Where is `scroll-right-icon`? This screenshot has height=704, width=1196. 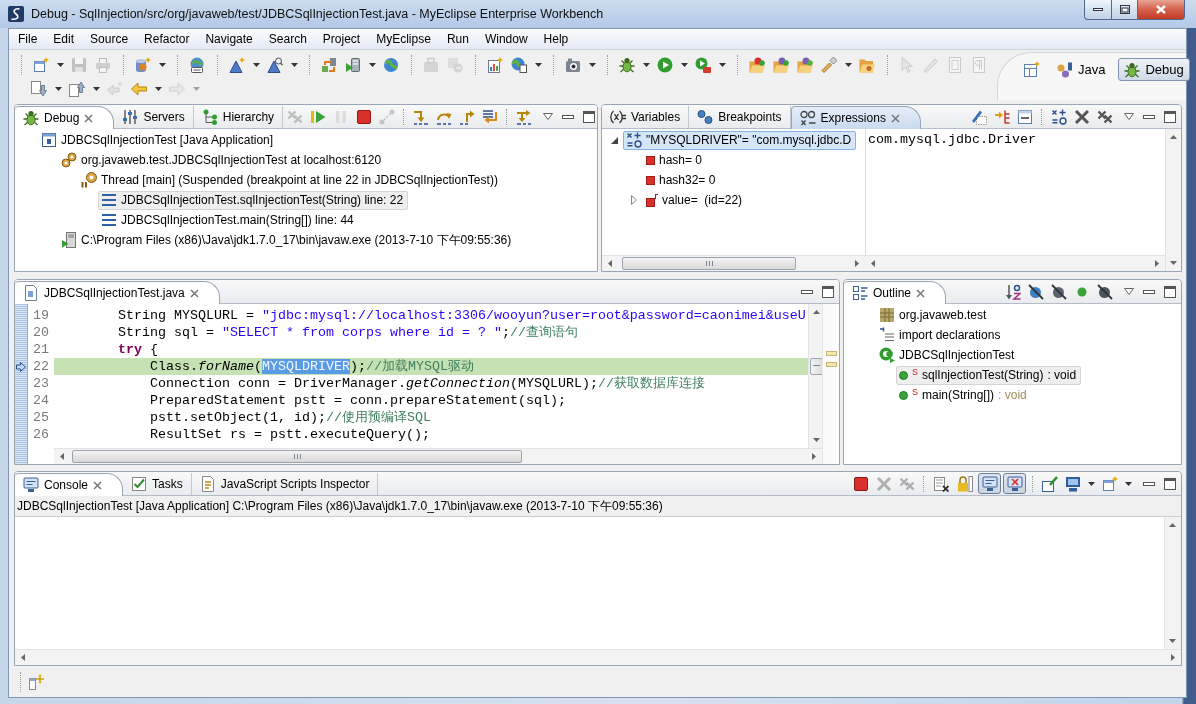
scroll-right-icon is located at coordinates (814, 456).